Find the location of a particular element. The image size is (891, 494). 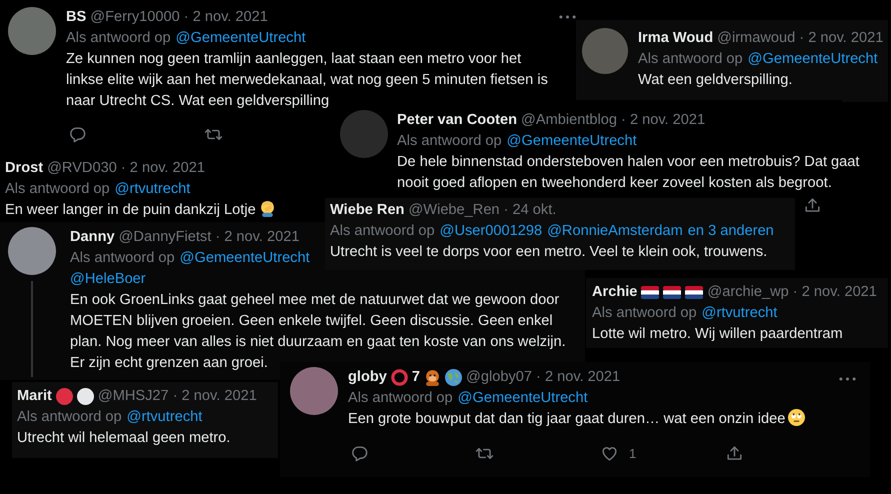

tweet-text: Wat een geldverspilling. is located at coordinates (715, 80).